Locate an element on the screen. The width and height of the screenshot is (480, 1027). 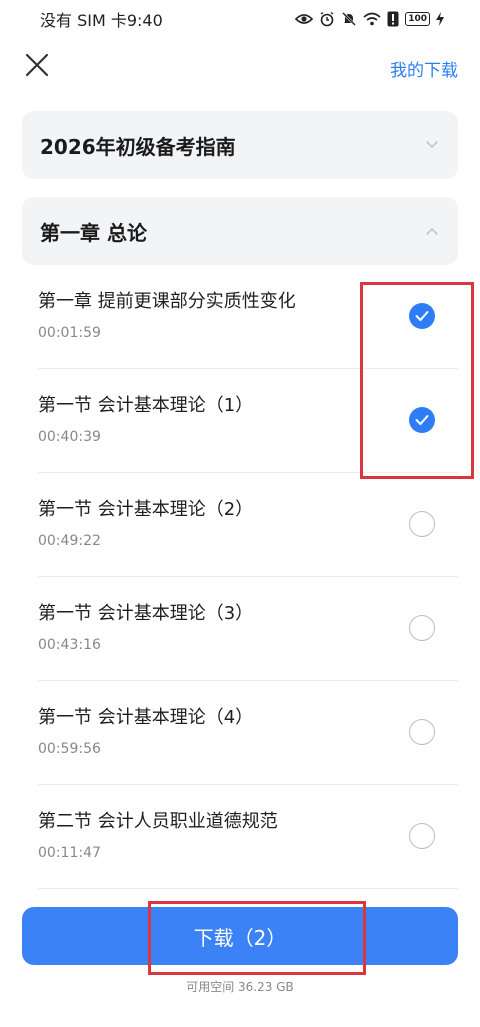
item-duration: 00:49:22 is located at coordinates (69, 541).